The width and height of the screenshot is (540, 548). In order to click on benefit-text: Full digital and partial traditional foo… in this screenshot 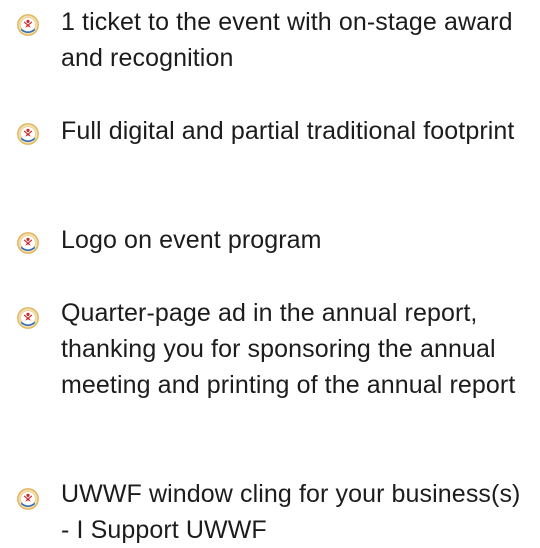, I will do `click(288, 131)`.